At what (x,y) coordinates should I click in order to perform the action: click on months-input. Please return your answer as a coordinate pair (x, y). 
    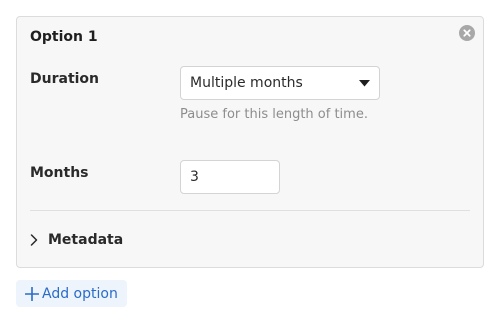
    Looking at the image, I should click on (230, 177).